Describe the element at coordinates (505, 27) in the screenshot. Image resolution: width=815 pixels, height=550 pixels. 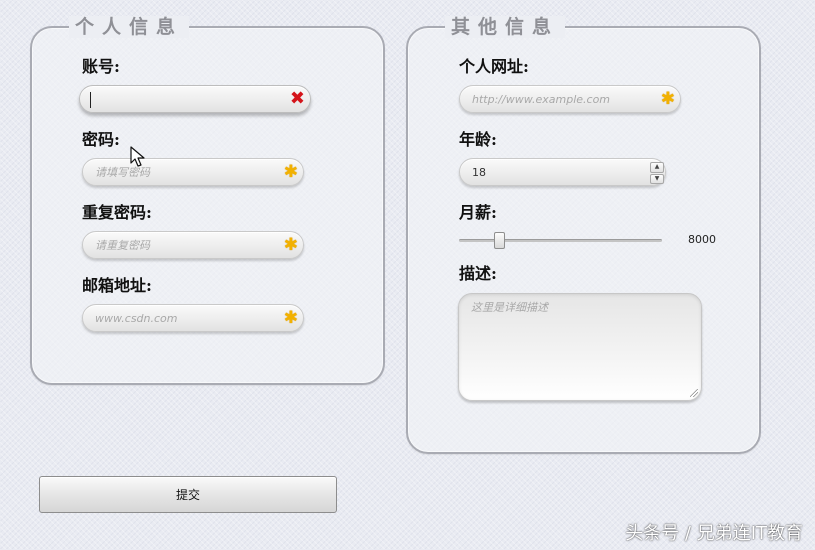
I see `other-info-legend: 其他信息` at that location.